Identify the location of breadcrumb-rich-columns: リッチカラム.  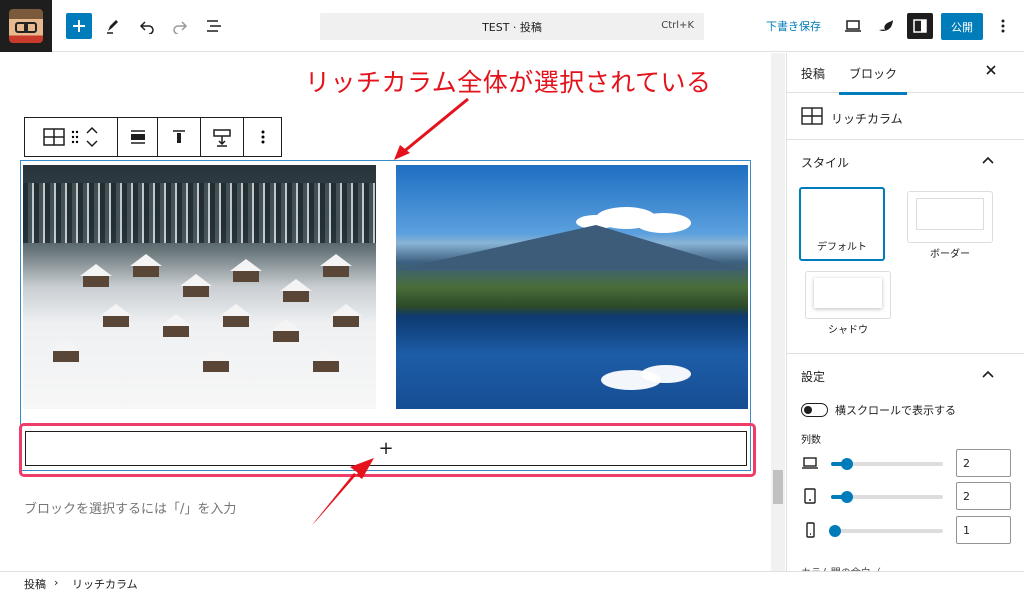
(105, 584).